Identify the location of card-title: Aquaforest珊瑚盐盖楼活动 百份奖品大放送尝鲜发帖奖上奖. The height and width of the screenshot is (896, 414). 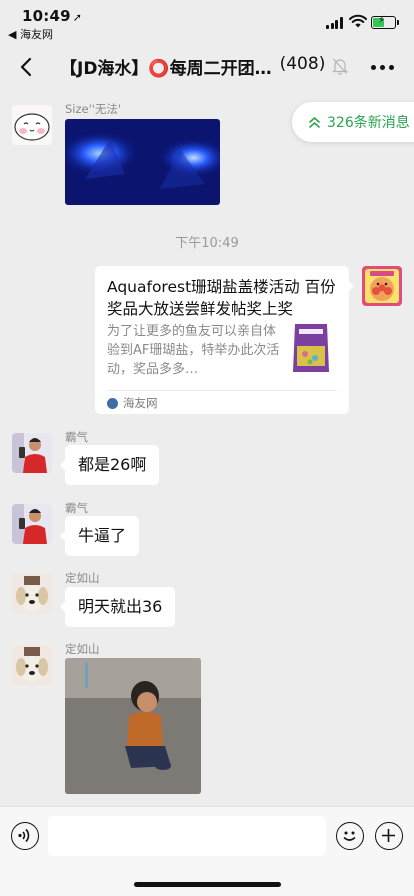
(221, 298).